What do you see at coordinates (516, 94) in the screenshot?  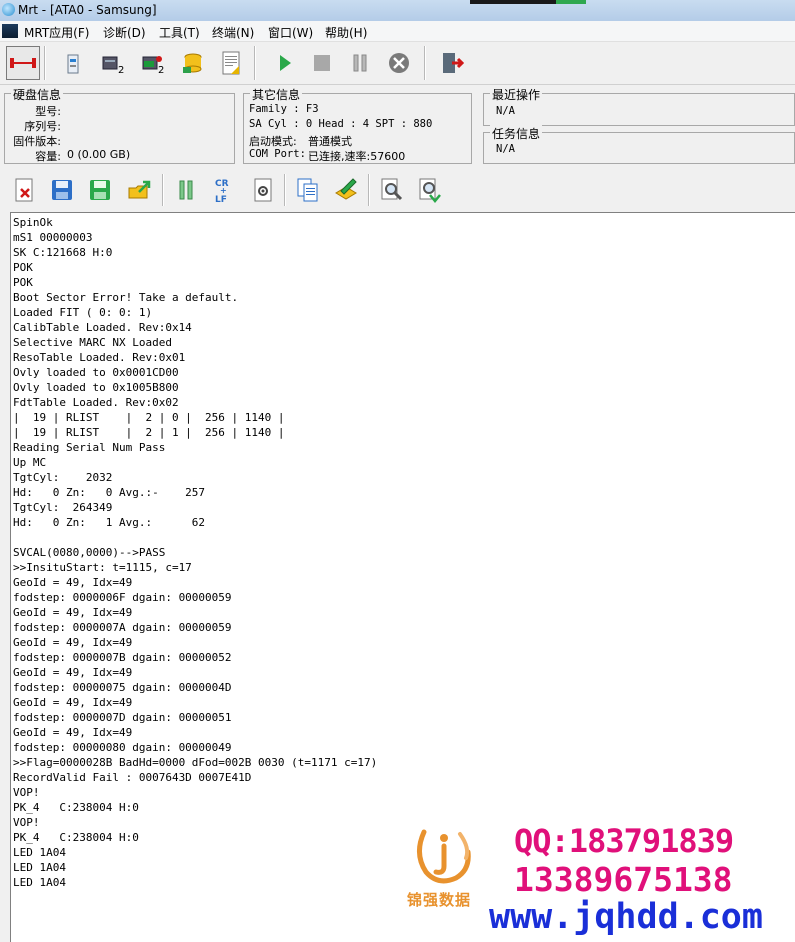 I see `recent-ops-title: 最近操作` at bounding box center [516, 94].